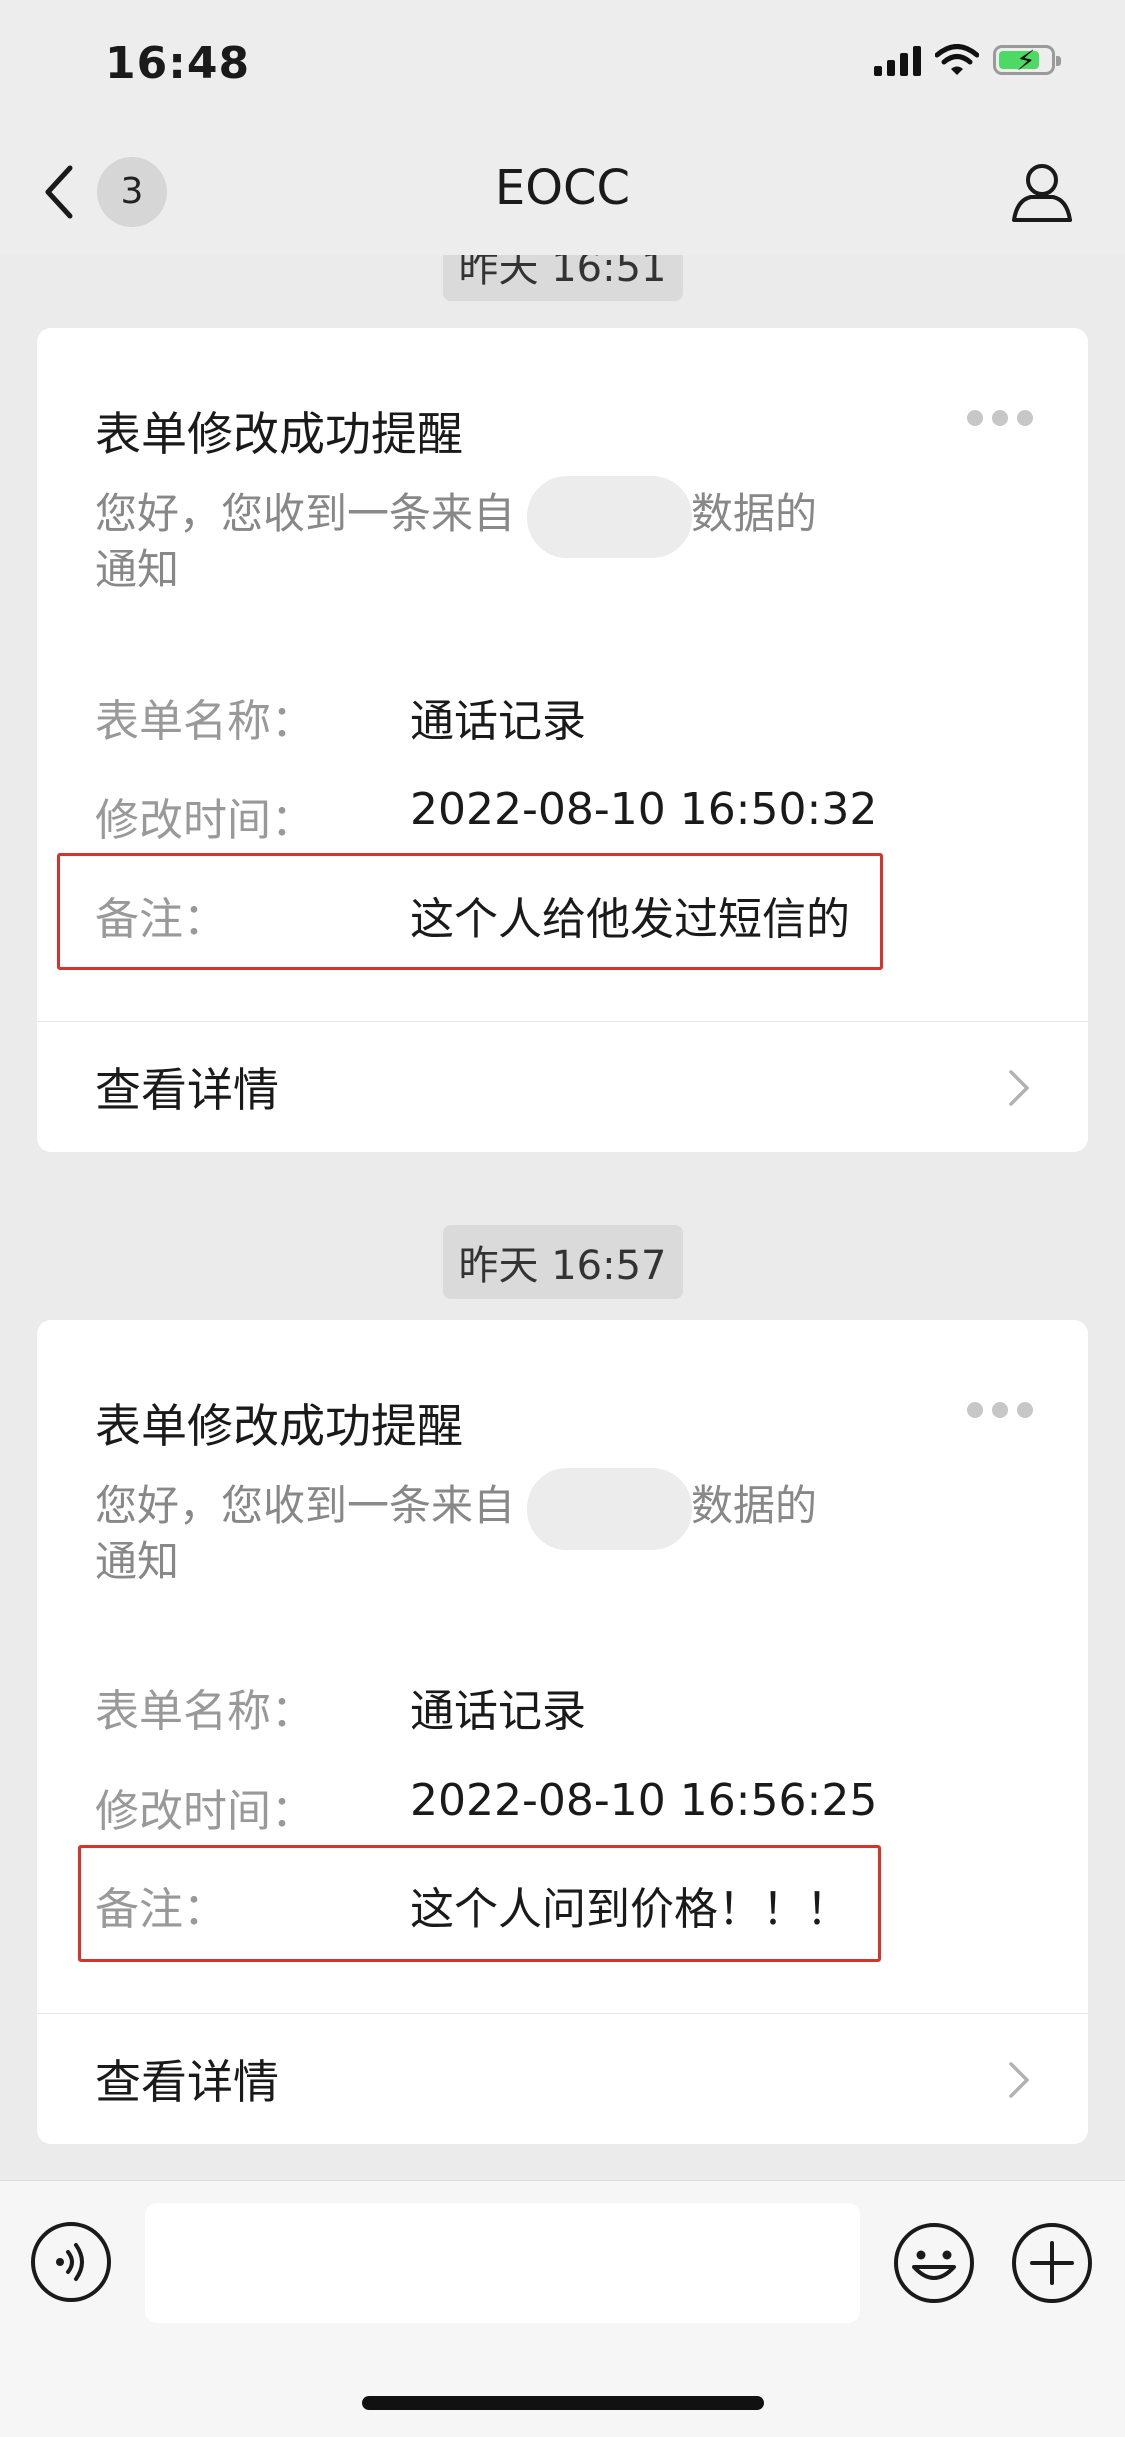  I want to click on wifi-icon, so click(957, 59).